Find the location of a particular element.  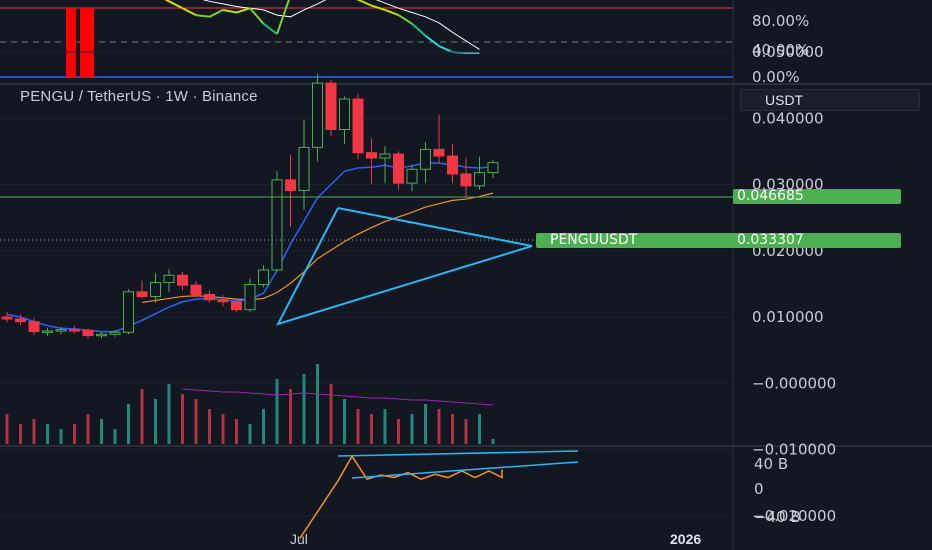

rsi-tick-0: 0.00% is located at coordinates (776, 77).